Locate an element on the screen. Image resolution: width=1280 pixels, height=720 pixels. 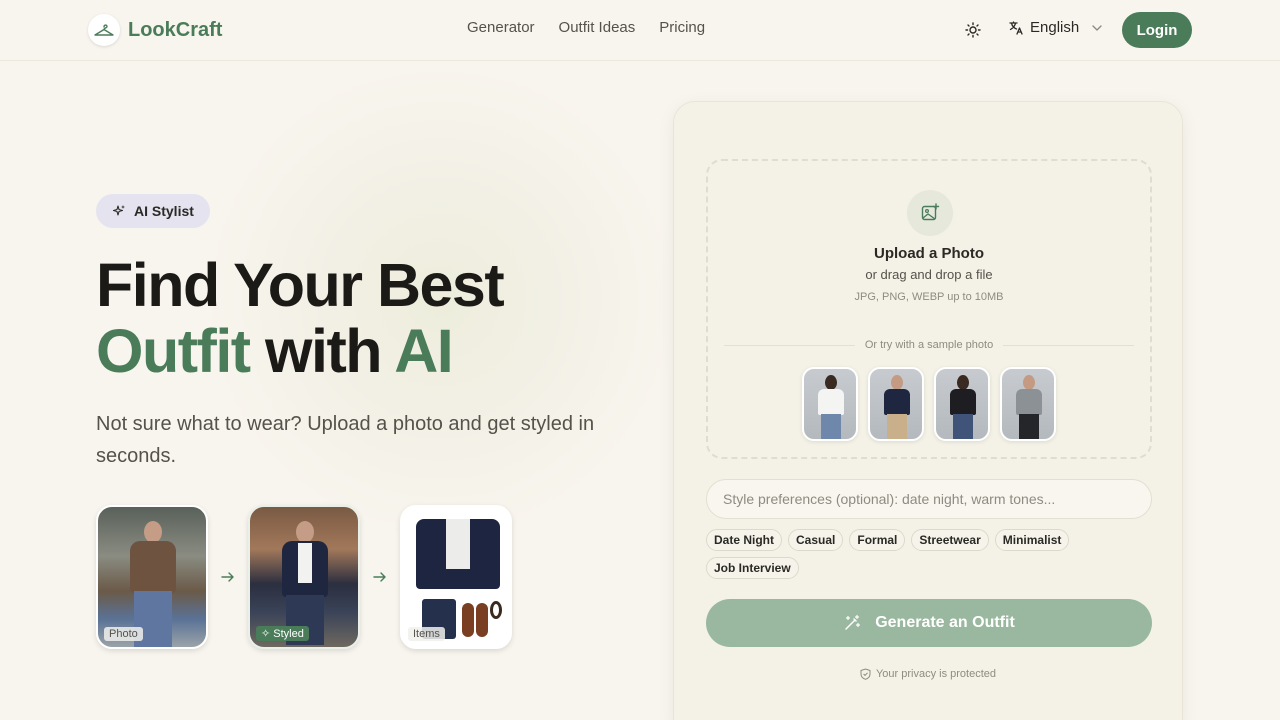
upload-title: Upload a Photo is located at coordinates (929, 253).